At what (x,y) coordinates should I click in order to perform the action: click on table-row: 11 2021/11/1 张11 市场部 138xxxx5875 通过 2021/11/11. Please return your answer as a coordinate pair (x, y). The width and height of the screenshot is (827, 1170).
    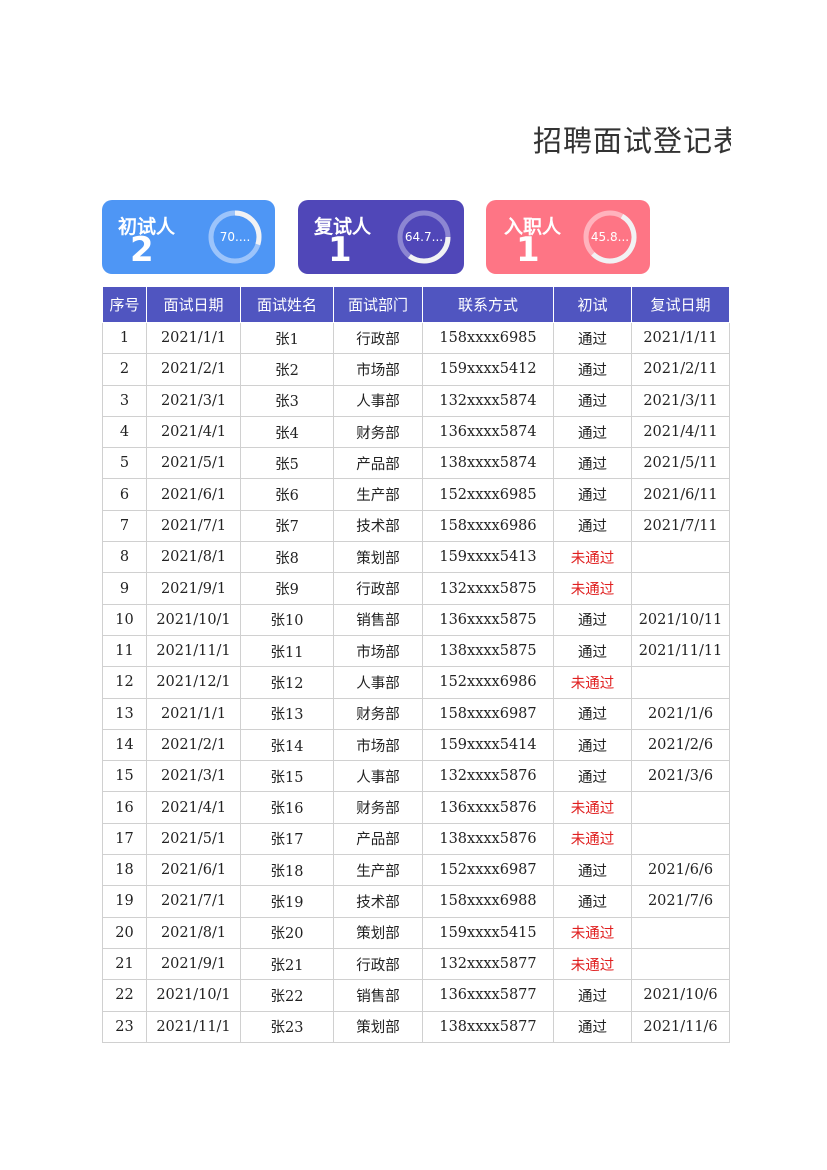
    Looking at the image, I should click on (416, 651).